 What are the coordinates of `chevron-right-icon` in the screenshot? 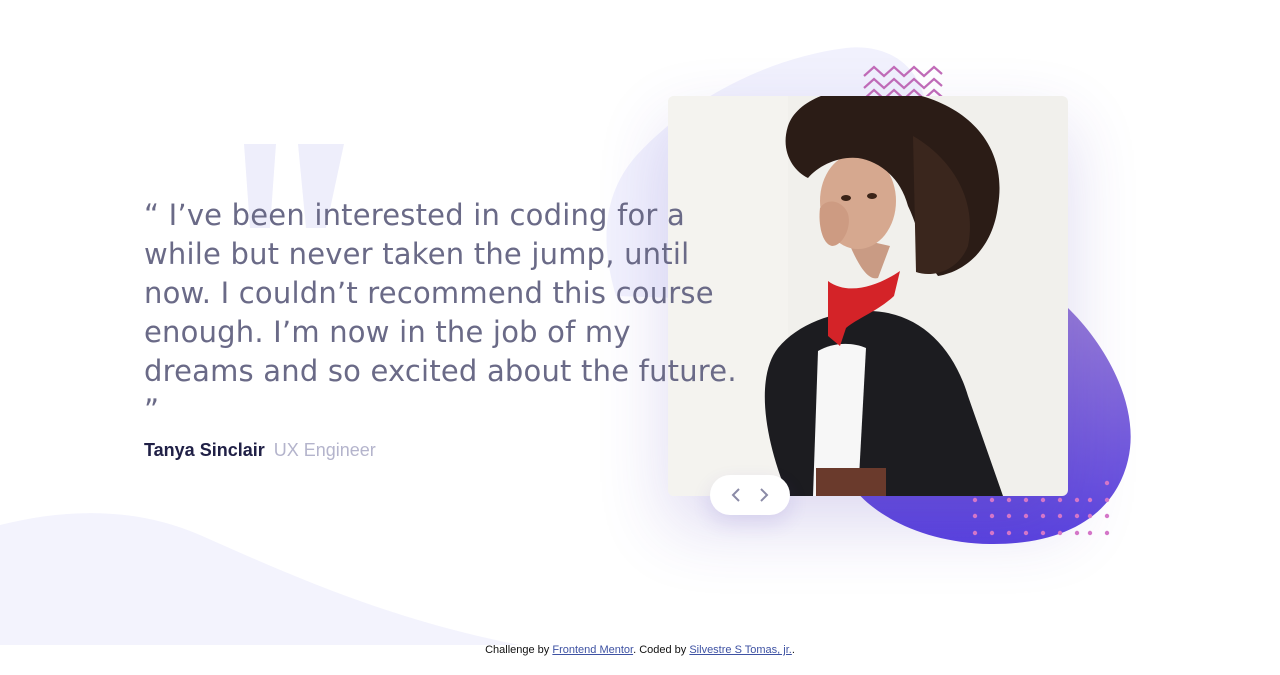 It's located at (764, 495).